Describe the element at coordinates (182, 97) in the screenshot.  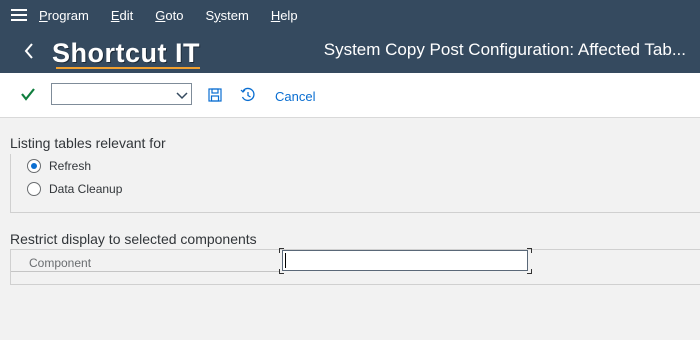
I see `chevron-down-icon` at that location.